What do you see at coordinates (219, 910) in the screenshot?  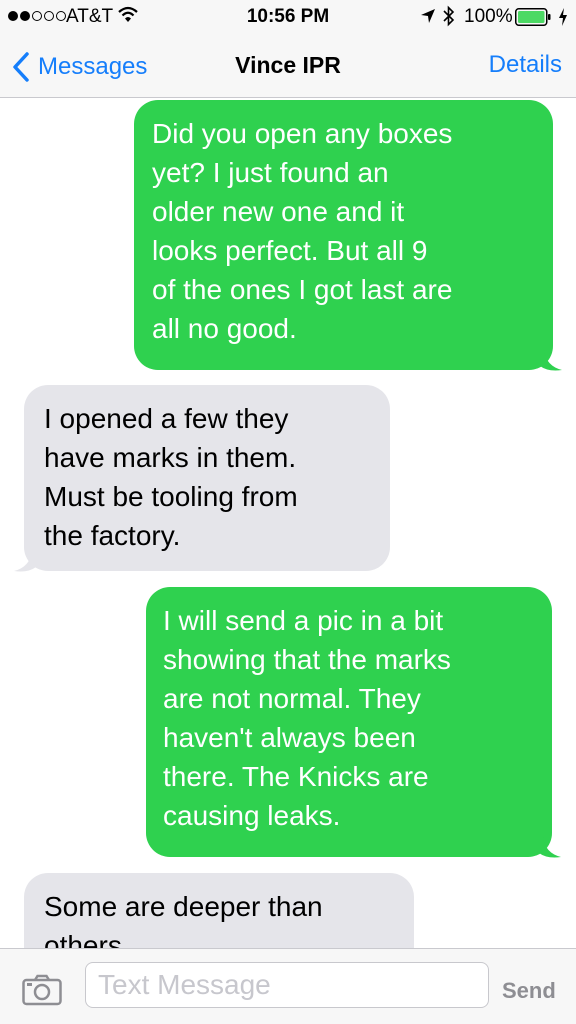 I see `message-bubble-incoming: Some are deeper than others` at bounding box center [219, 910].